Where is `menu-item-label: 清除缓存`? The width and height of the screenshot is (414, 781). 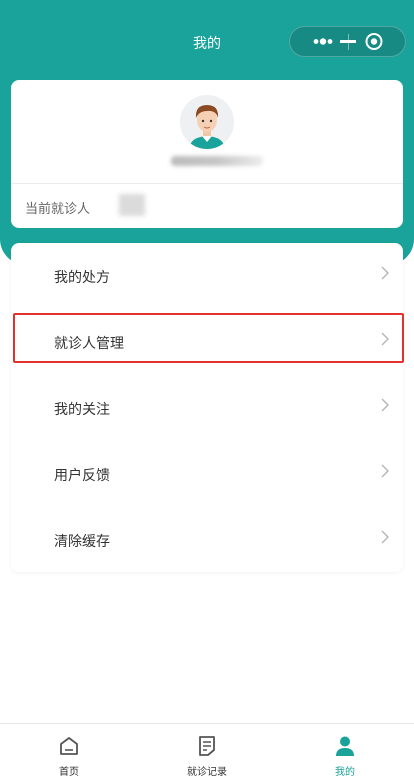 menu-item-label: 清除缓存 is located at coordinates (82, 542).